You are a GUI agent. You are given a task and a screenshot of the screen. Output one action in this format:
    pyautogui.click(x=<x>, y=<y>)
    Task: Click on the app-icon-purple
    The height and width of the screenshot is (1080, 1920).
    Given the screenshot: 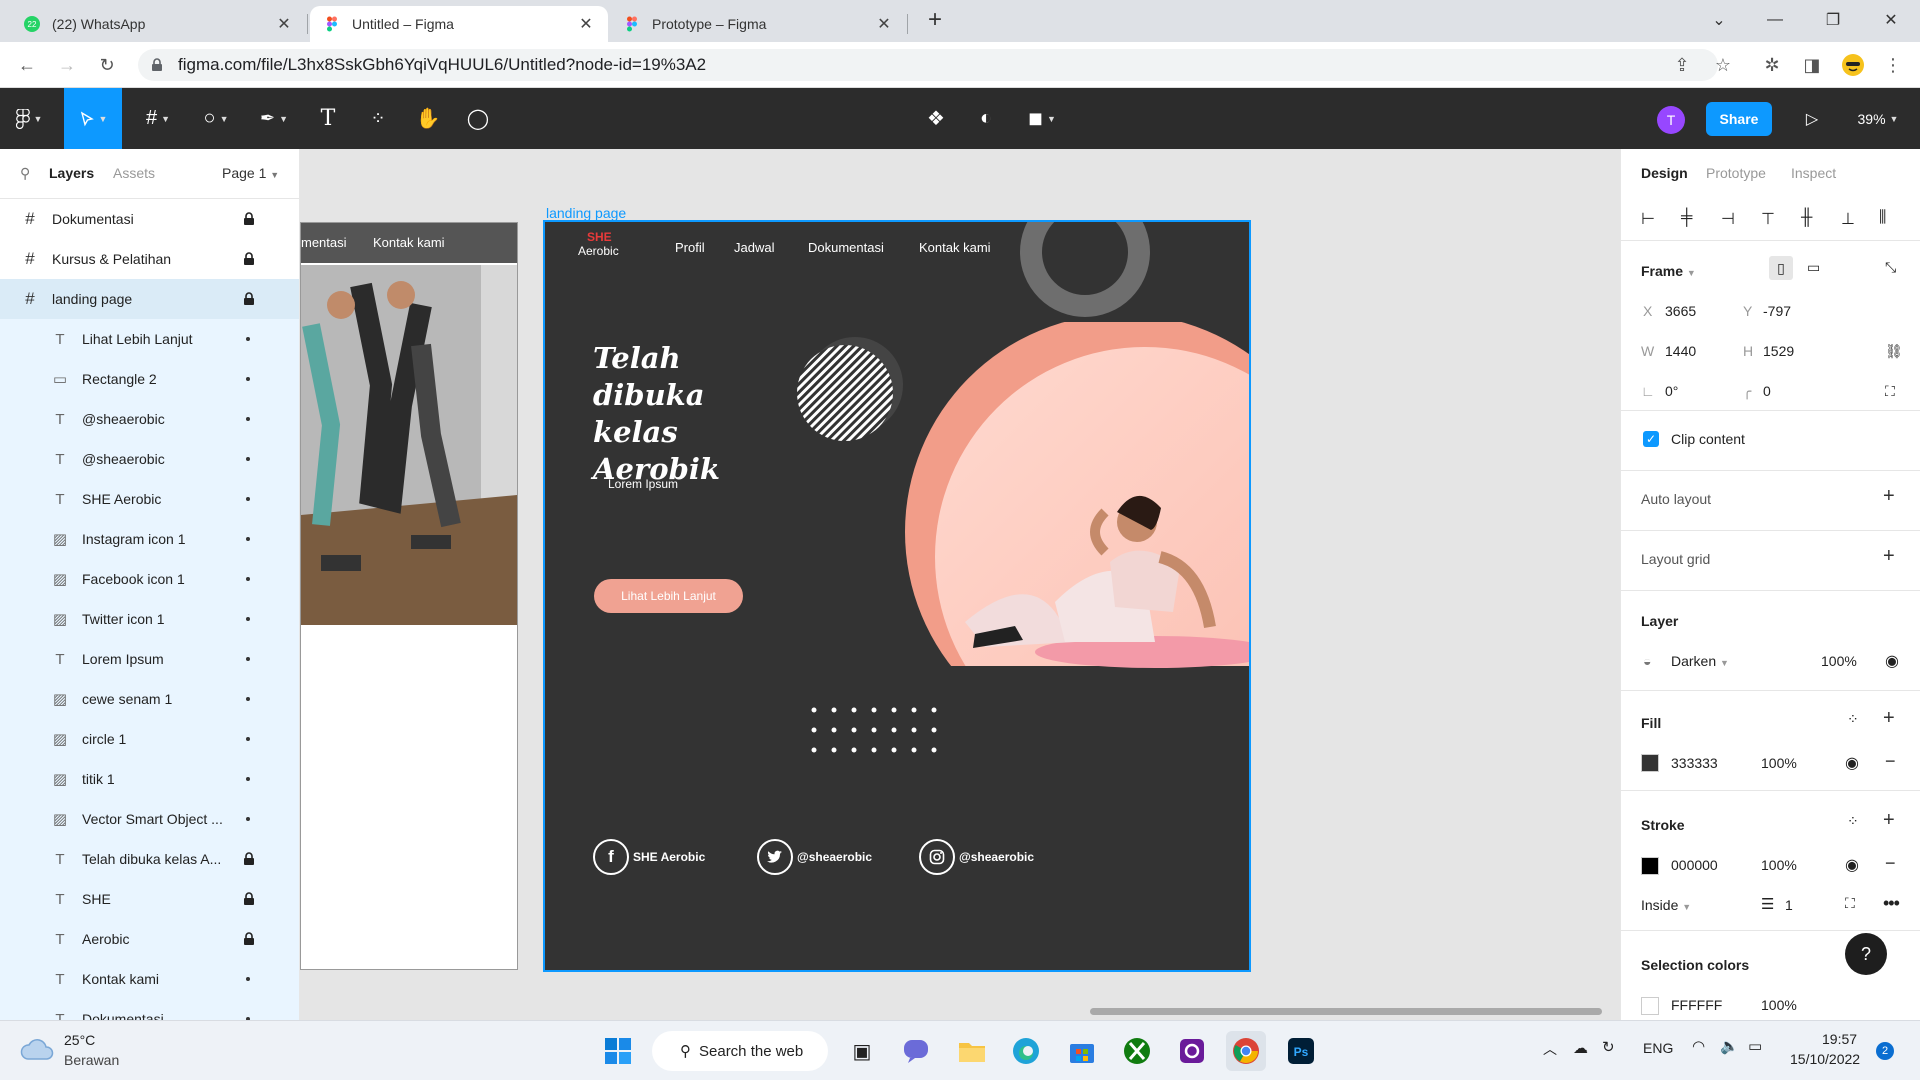 What is the action you would take?
    pyautogui.click(x=1192, y=1051)
    